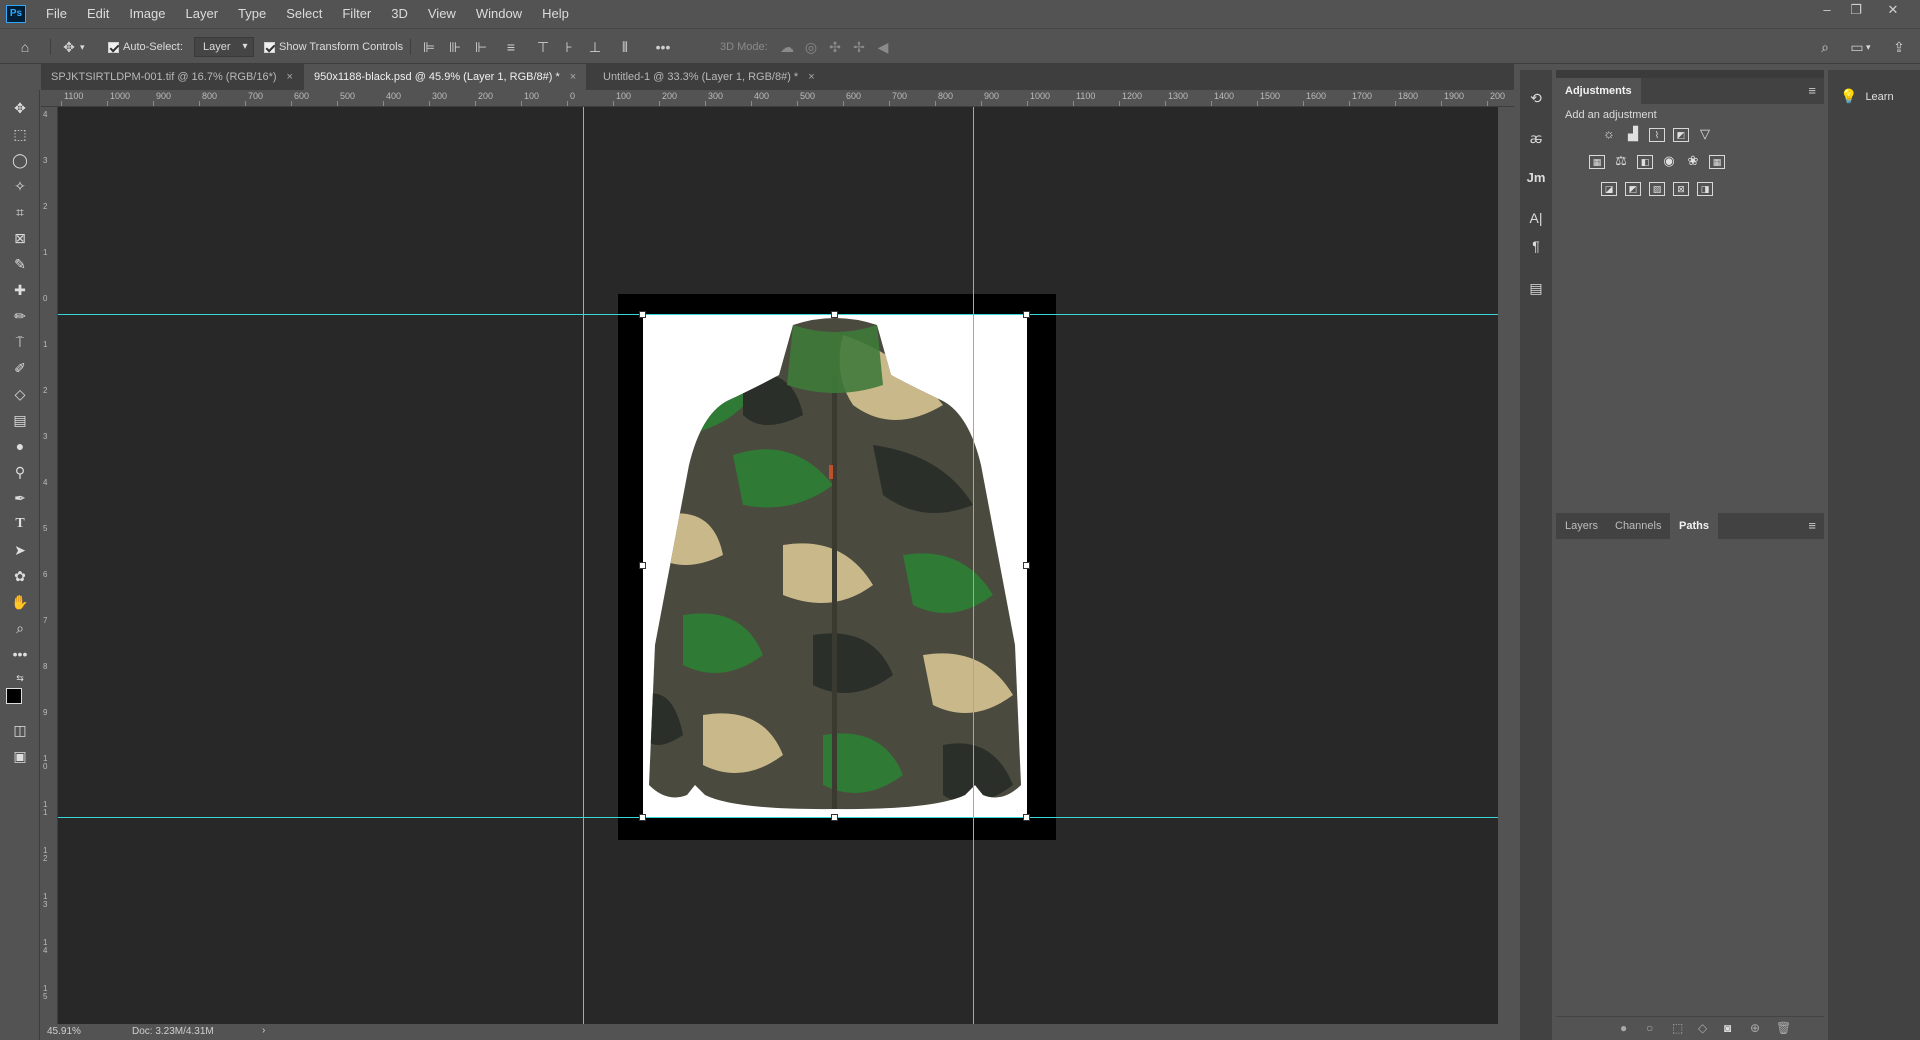 This screenshot has width=1920, height=1040. I want to click on crop-tool-icon: ⌗, so click(20, 212).